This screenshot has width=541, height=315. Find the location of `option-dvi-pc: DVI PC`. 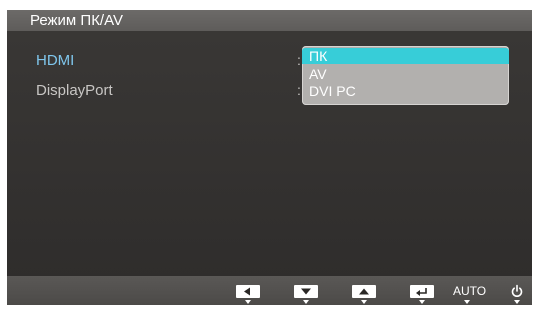

option-dvi-pc: DVI PC is located at coordinates (405, 91).